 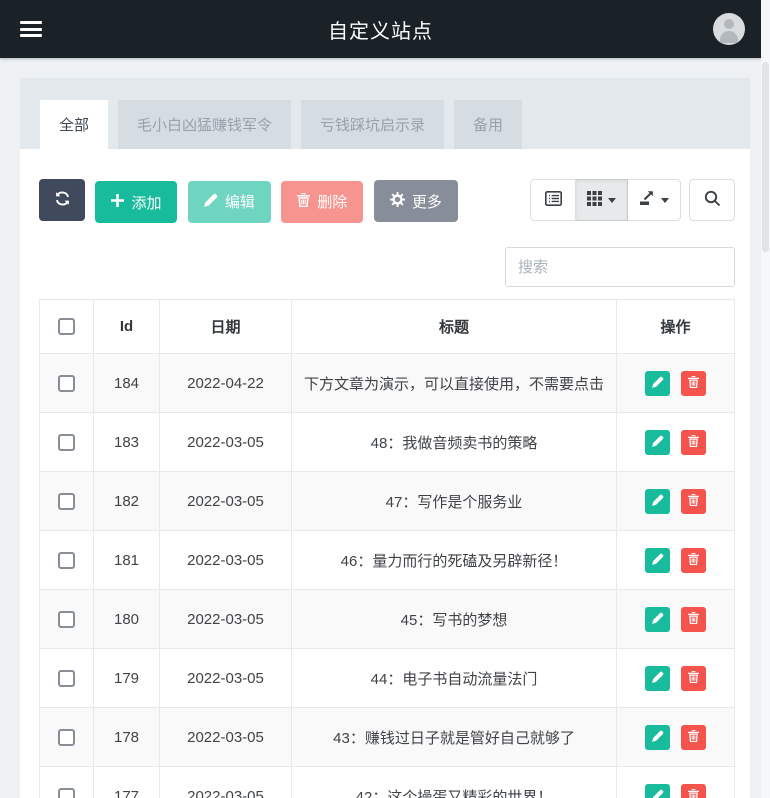 What do you see at coordinates (488, 124) in the screenshot?
I see `tab-backup: 备用` at bounding box center [488, 124].